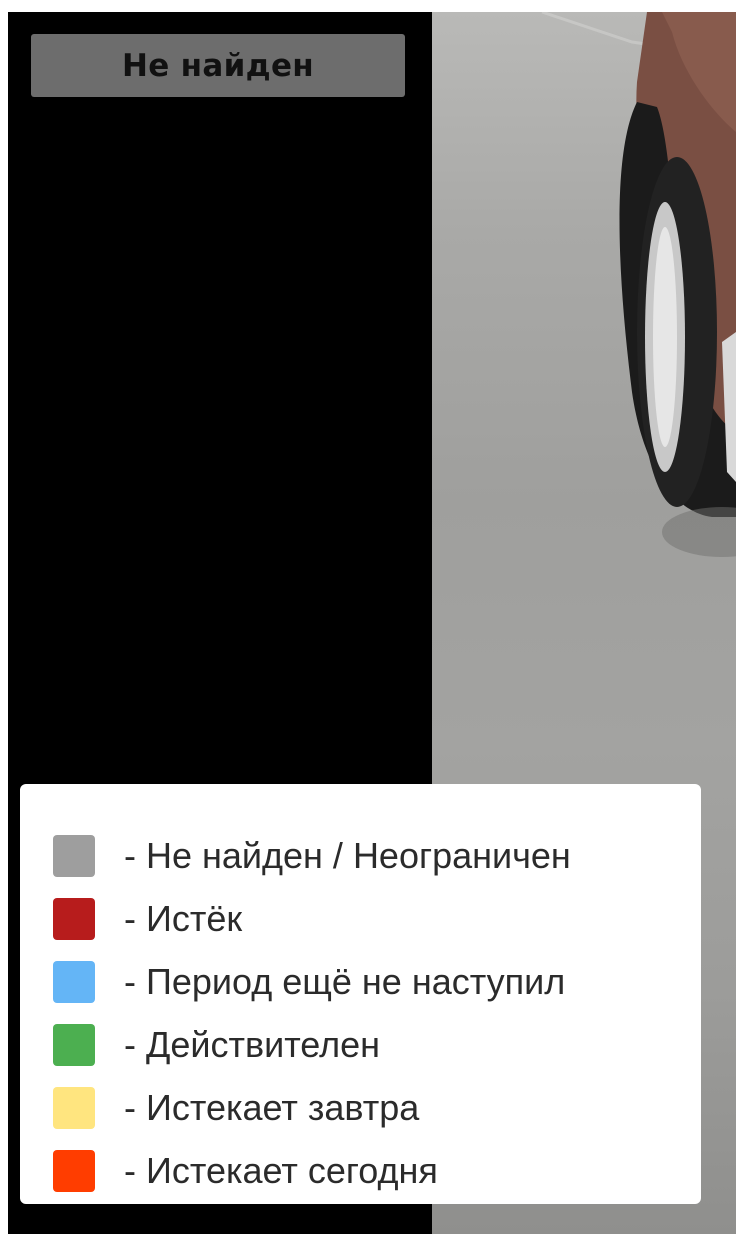 This screenshot has width=736, height=1234. I want to click on legend-swatch-gray, so click(74, 855).